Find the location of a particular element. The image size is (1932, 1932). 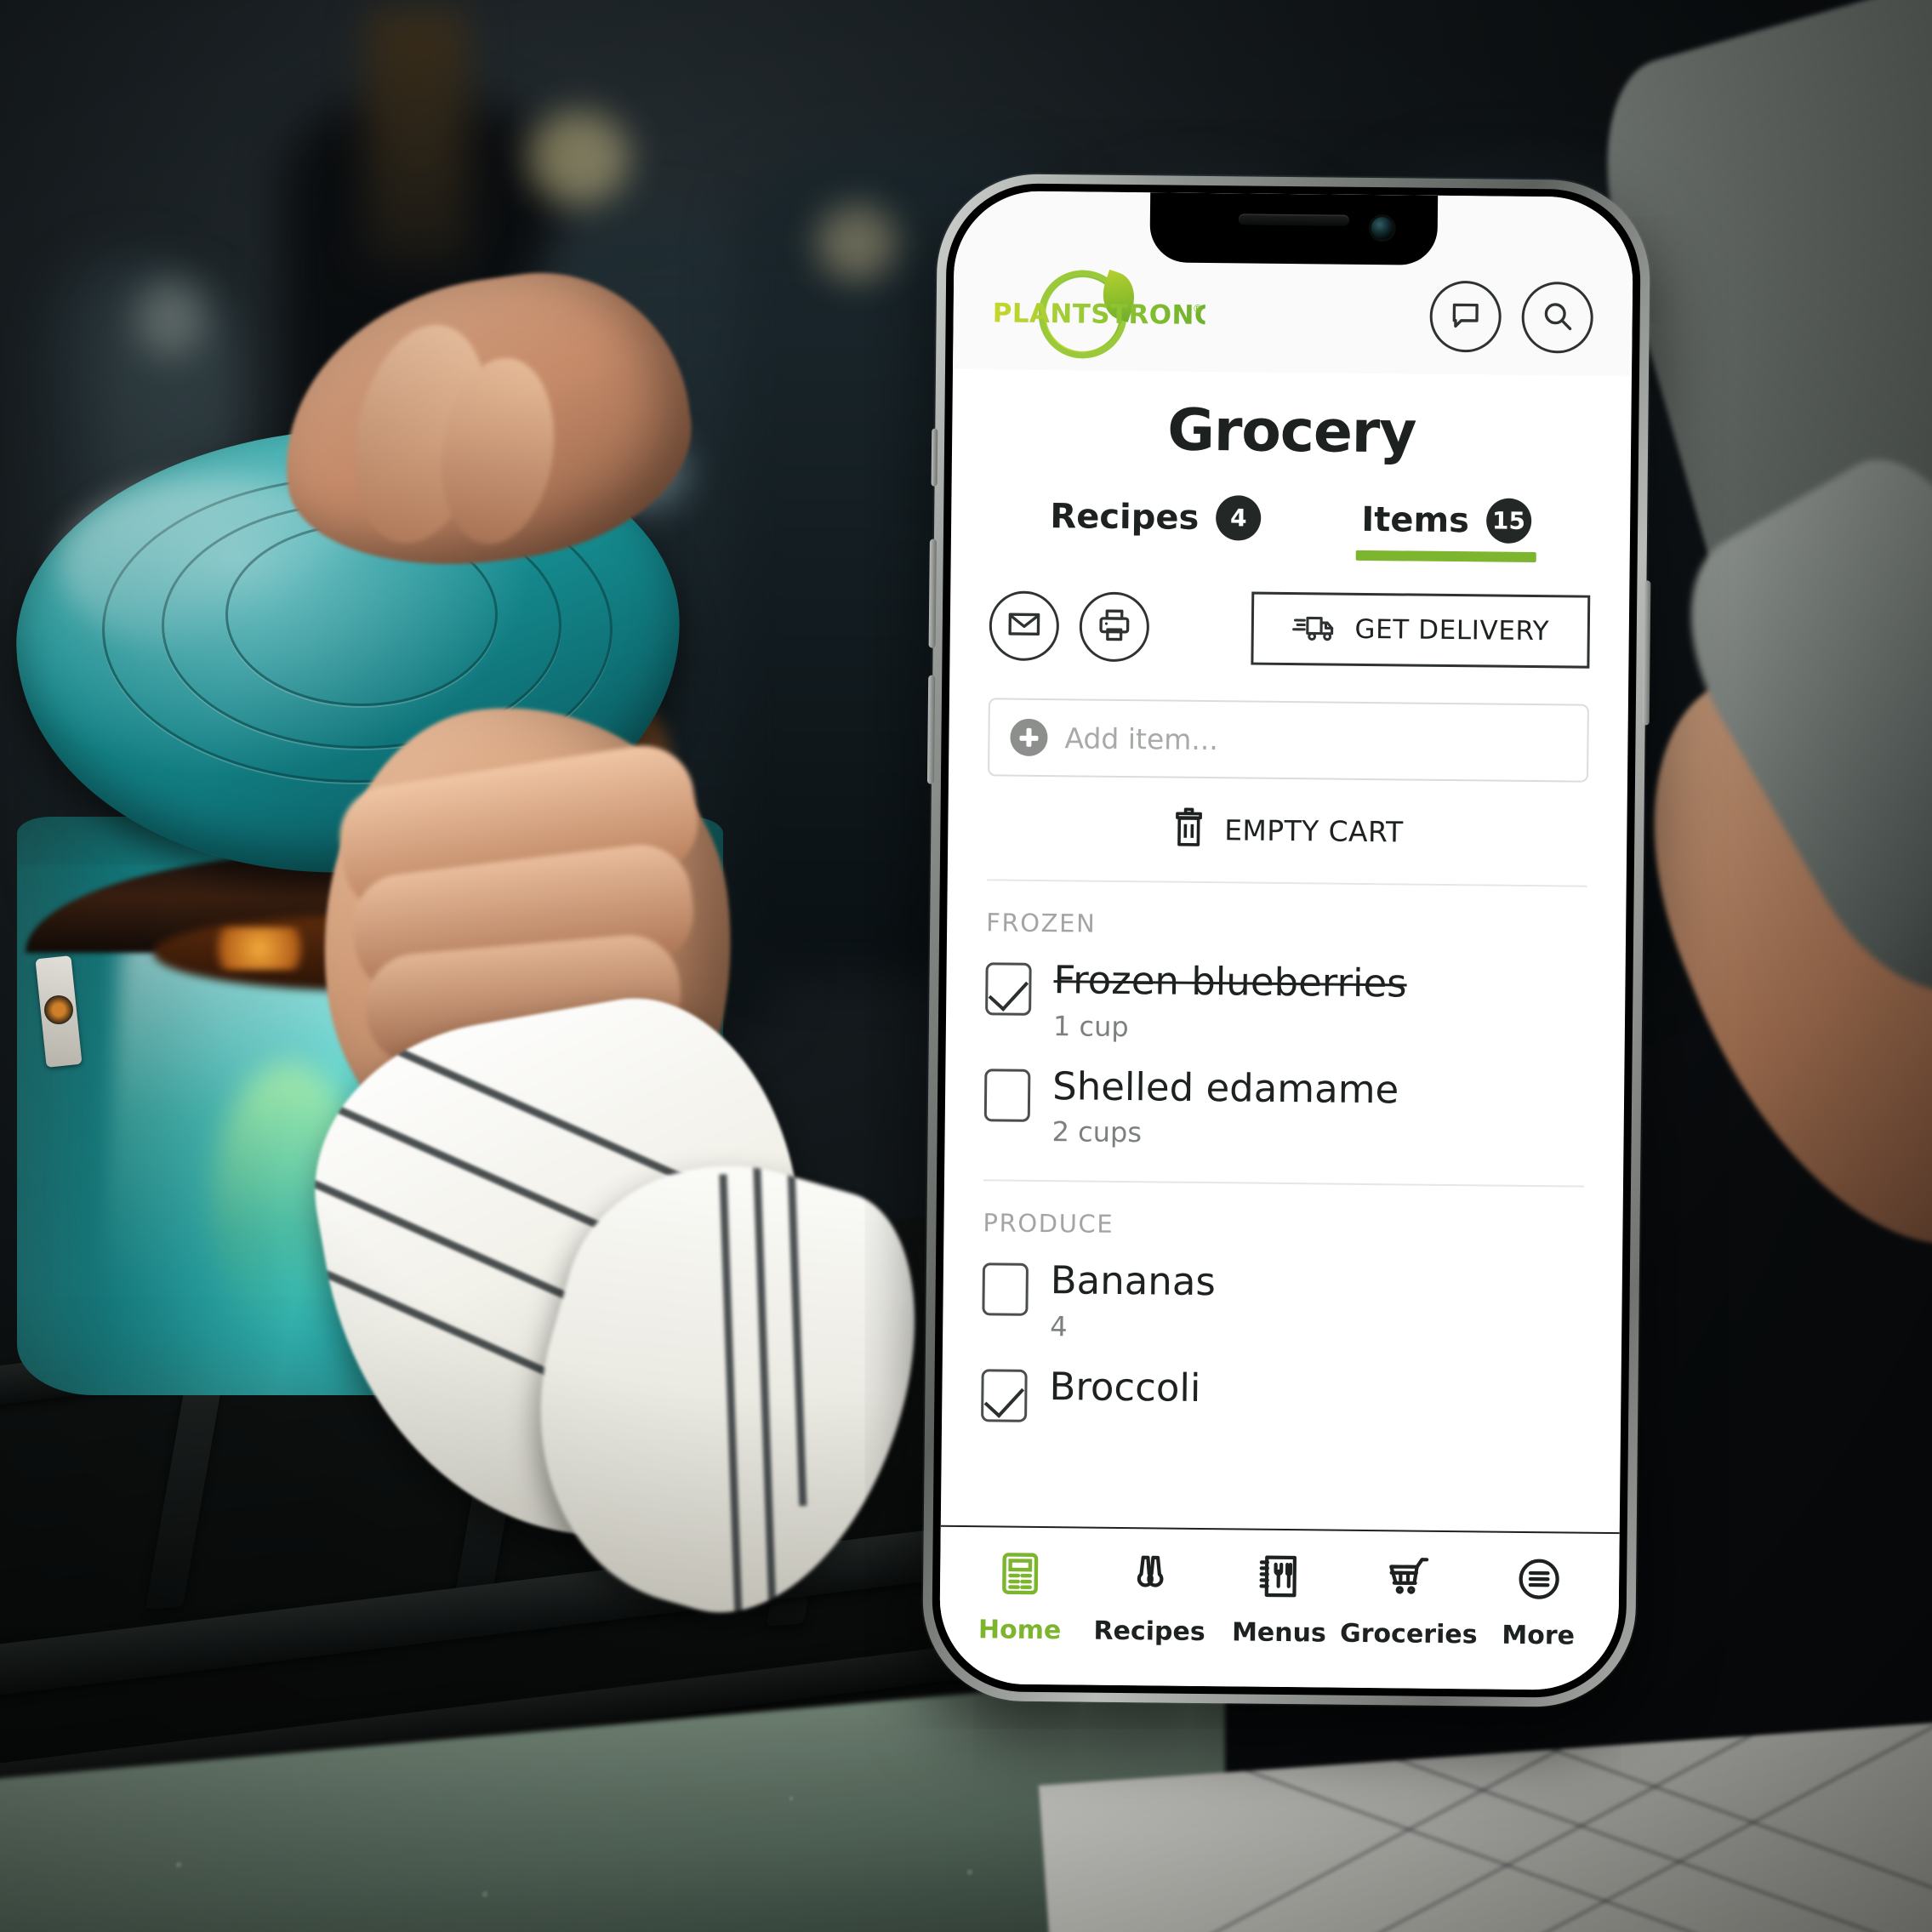

envelope-icon is located at coordinates (1024, 626).